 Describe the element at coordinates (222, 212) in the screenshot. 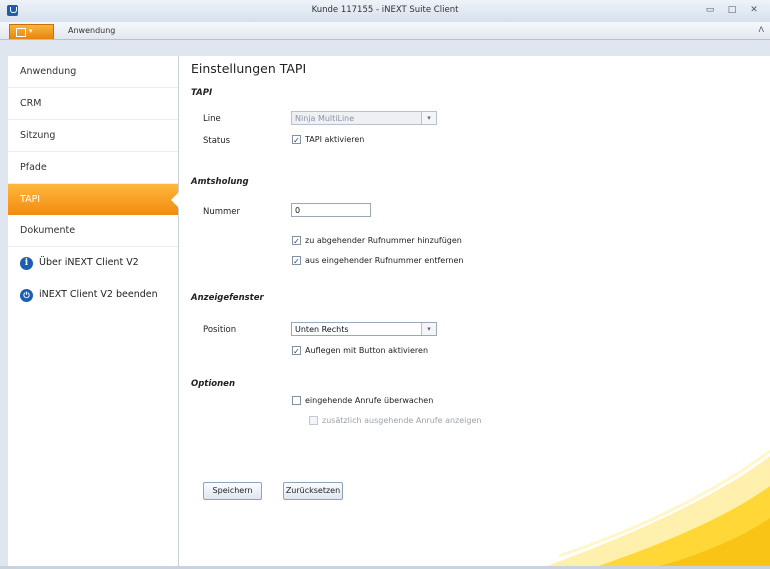

I see `number-label: Nummer` at that location.